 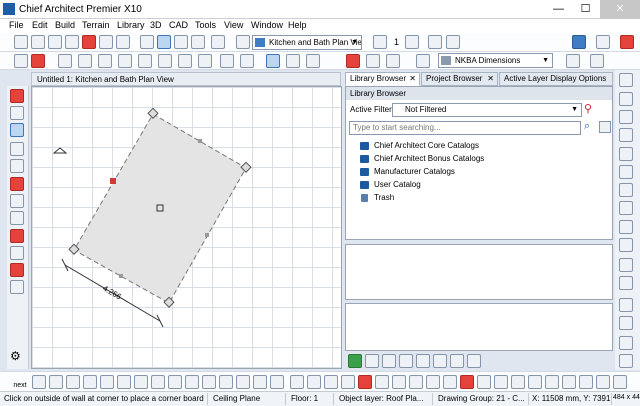 What do you see at coordinates (422, 159) in the screenshot?
I see `list-item: Chief Architect Bonus Catalogs` at bounding box center [422, 159].